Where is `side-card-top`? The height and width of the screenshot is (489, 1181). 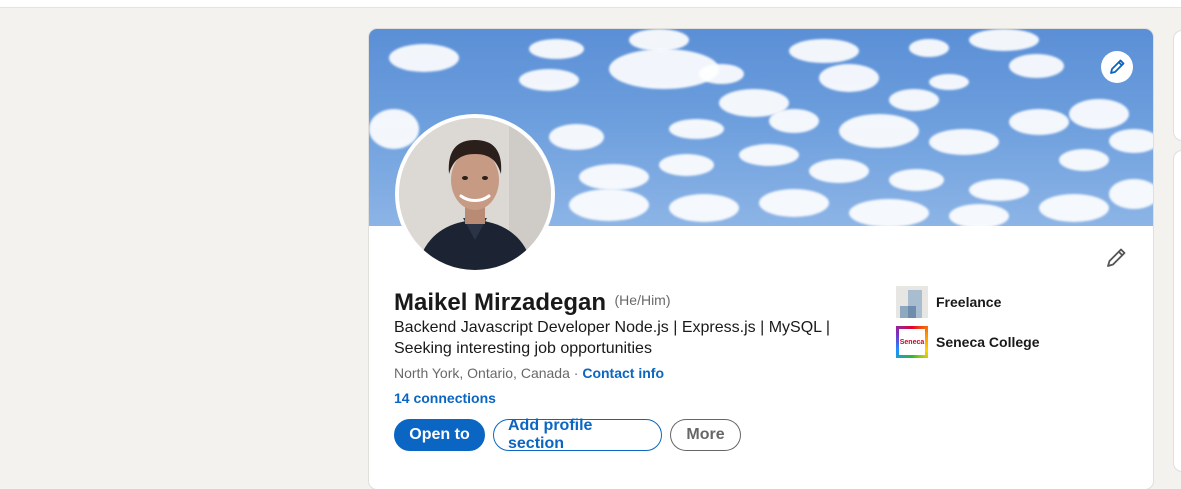
side-card-top is located at coordinates (1177, 85).